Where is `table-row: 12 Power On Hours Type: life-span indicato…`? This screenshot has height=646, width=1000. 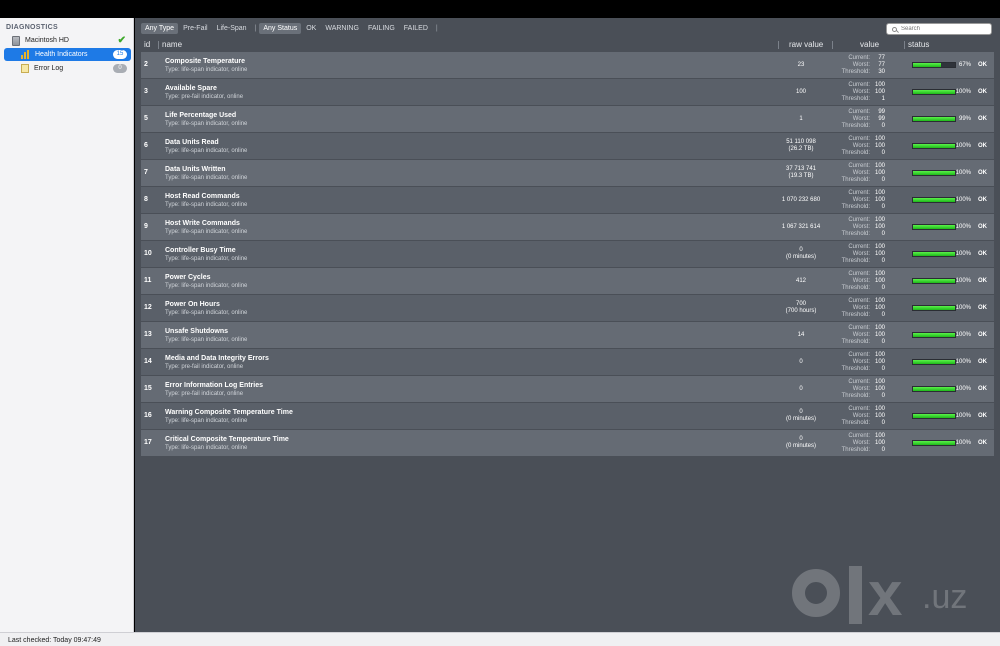 table-row: 12 Power On Hours Type: life-span indicato… is located at coordinates (567, 308).